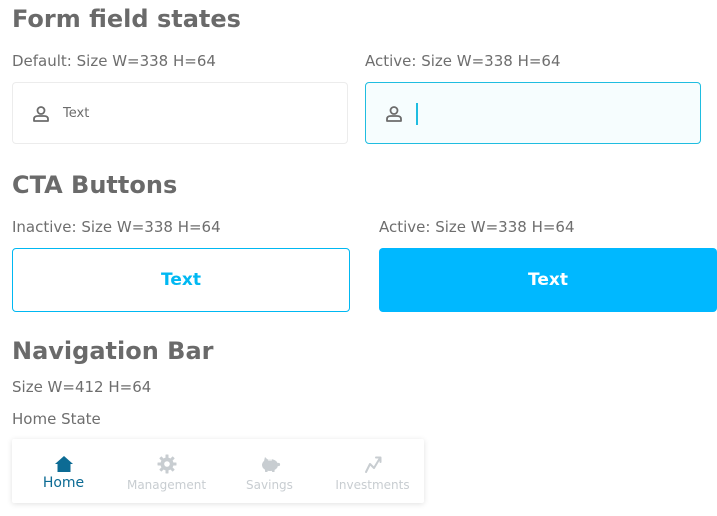  Describe the element at coordinates (548, 280) in the screenshot. I see `cta-button-active: Text` at that location.